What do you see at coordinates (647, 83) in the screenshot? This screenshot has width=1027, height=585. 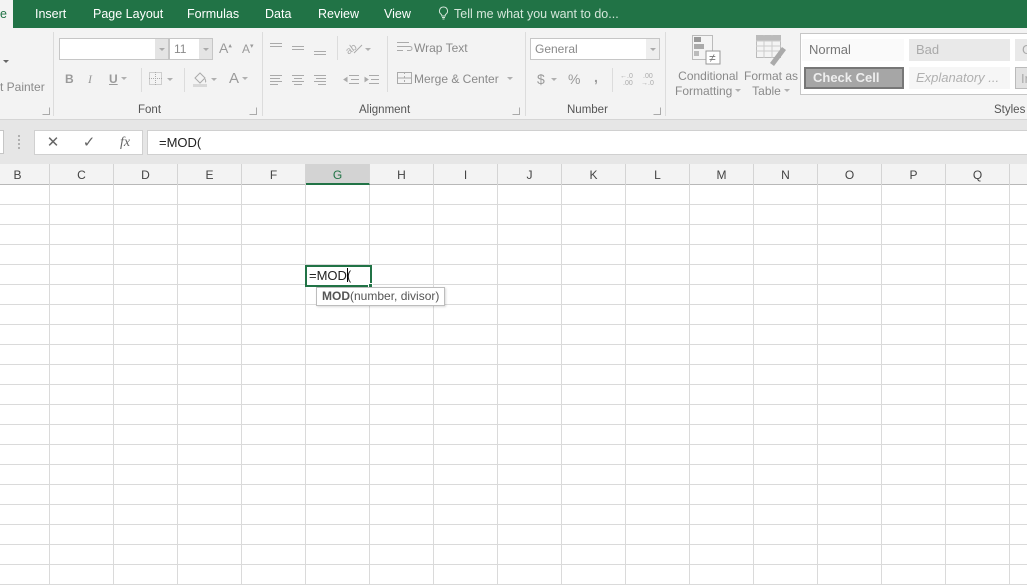 I see `svg-text: →.0` at bounding box center [647, 83].